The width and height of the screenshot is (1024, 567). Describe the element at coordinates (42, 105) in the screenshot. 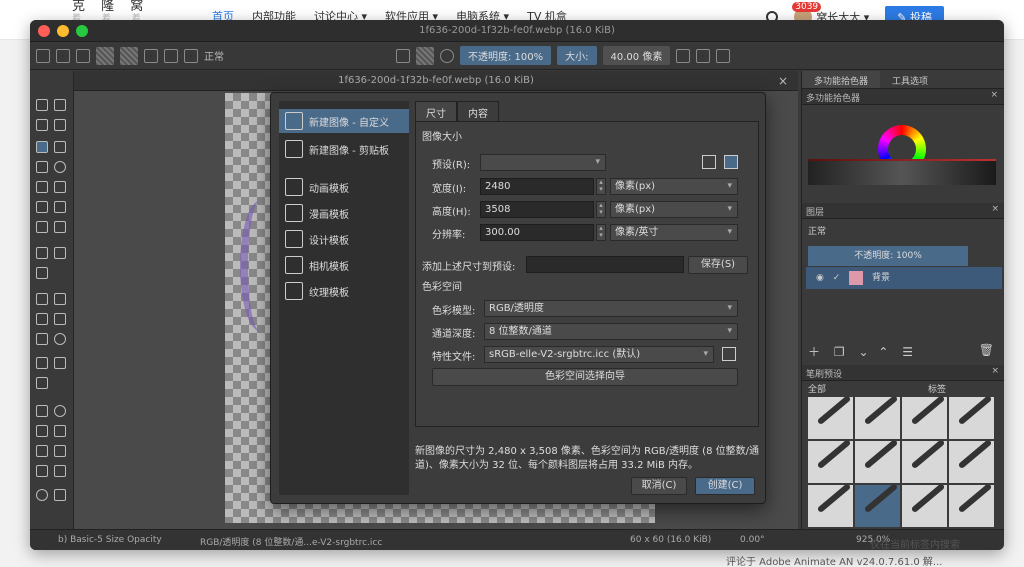

I see `select-shapes-tool-icon` at that location.